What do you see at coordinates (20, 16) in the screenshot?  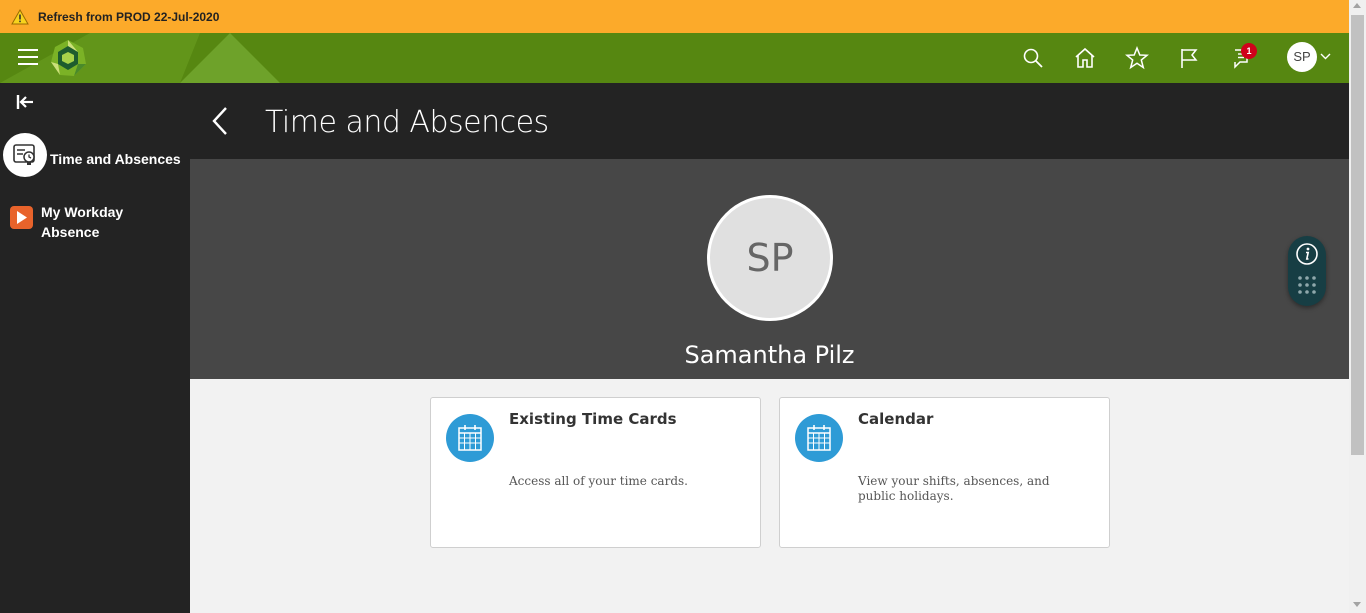 I see `warning-icon` at bounding box center [20, 16].